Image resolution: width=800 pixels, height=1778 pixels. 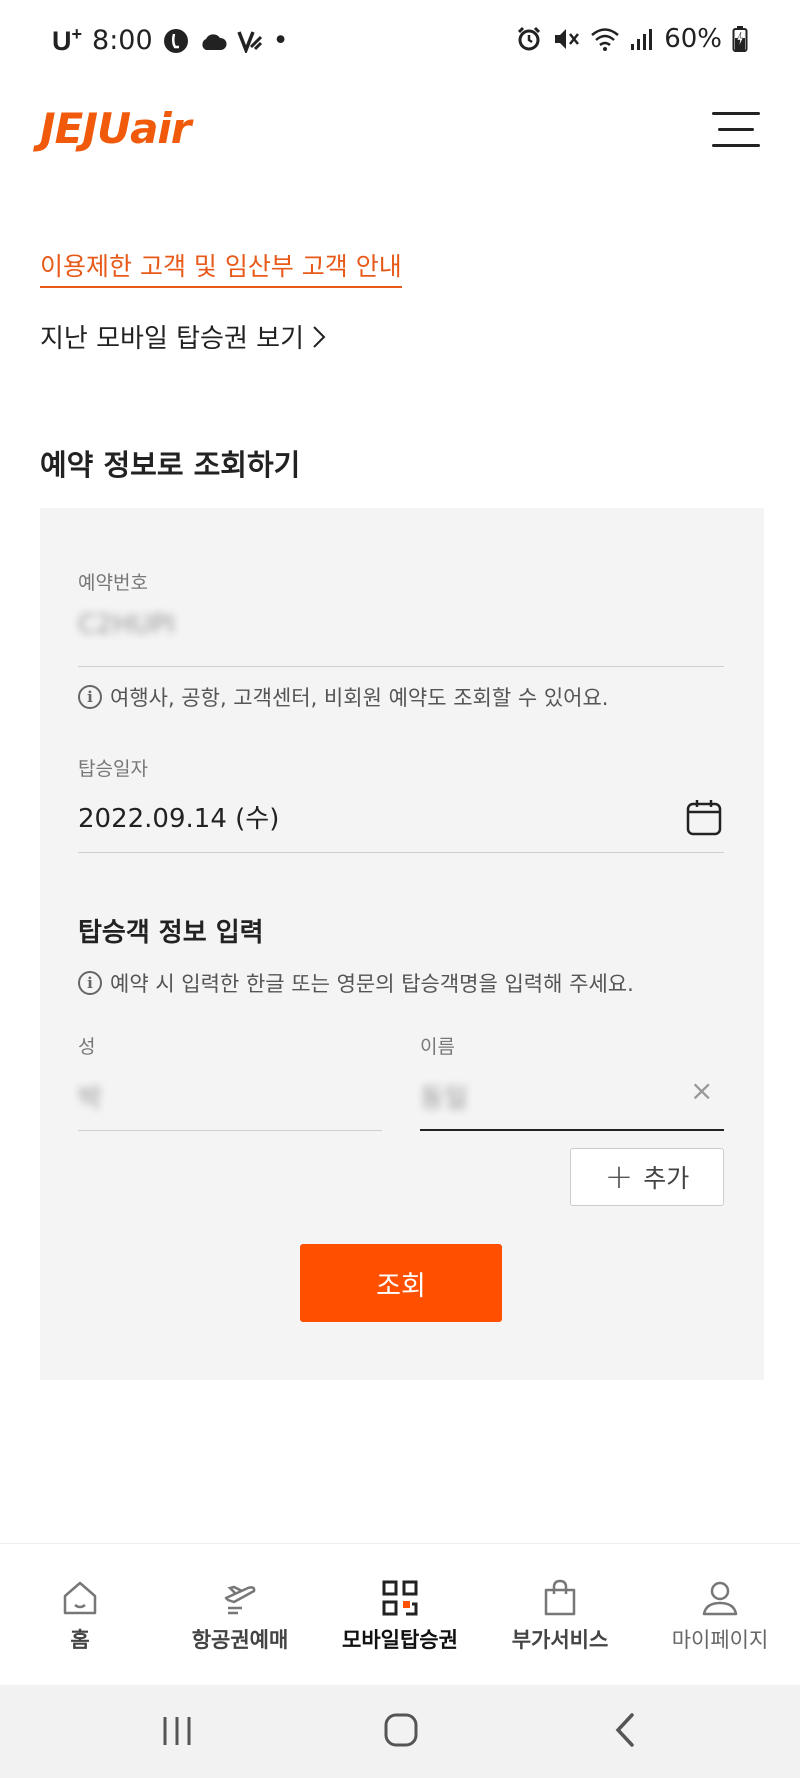 What do you see at coordinates (80, 1640) in the screenshot?
I see `nav-label-home: 홈` at bounding box center [80, 1640].